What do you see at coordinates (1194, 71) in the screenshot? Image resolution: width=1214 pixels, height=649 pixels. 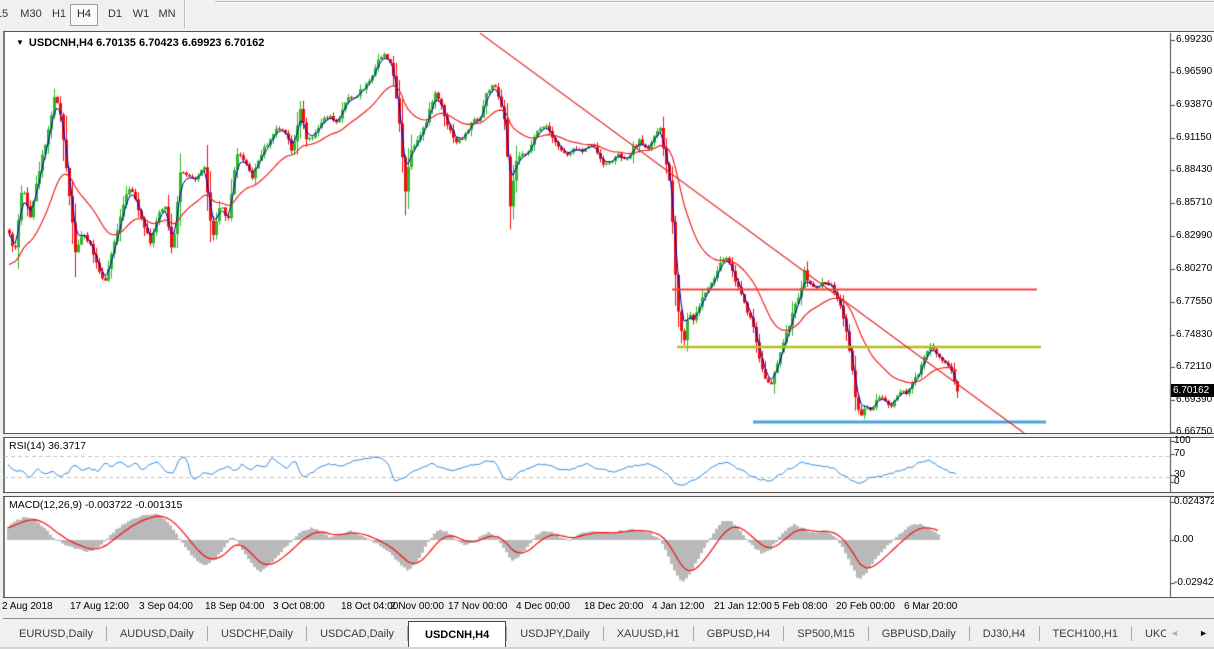 I see `price-axis-label: 6.96590` at bounding box center [1194, 71].